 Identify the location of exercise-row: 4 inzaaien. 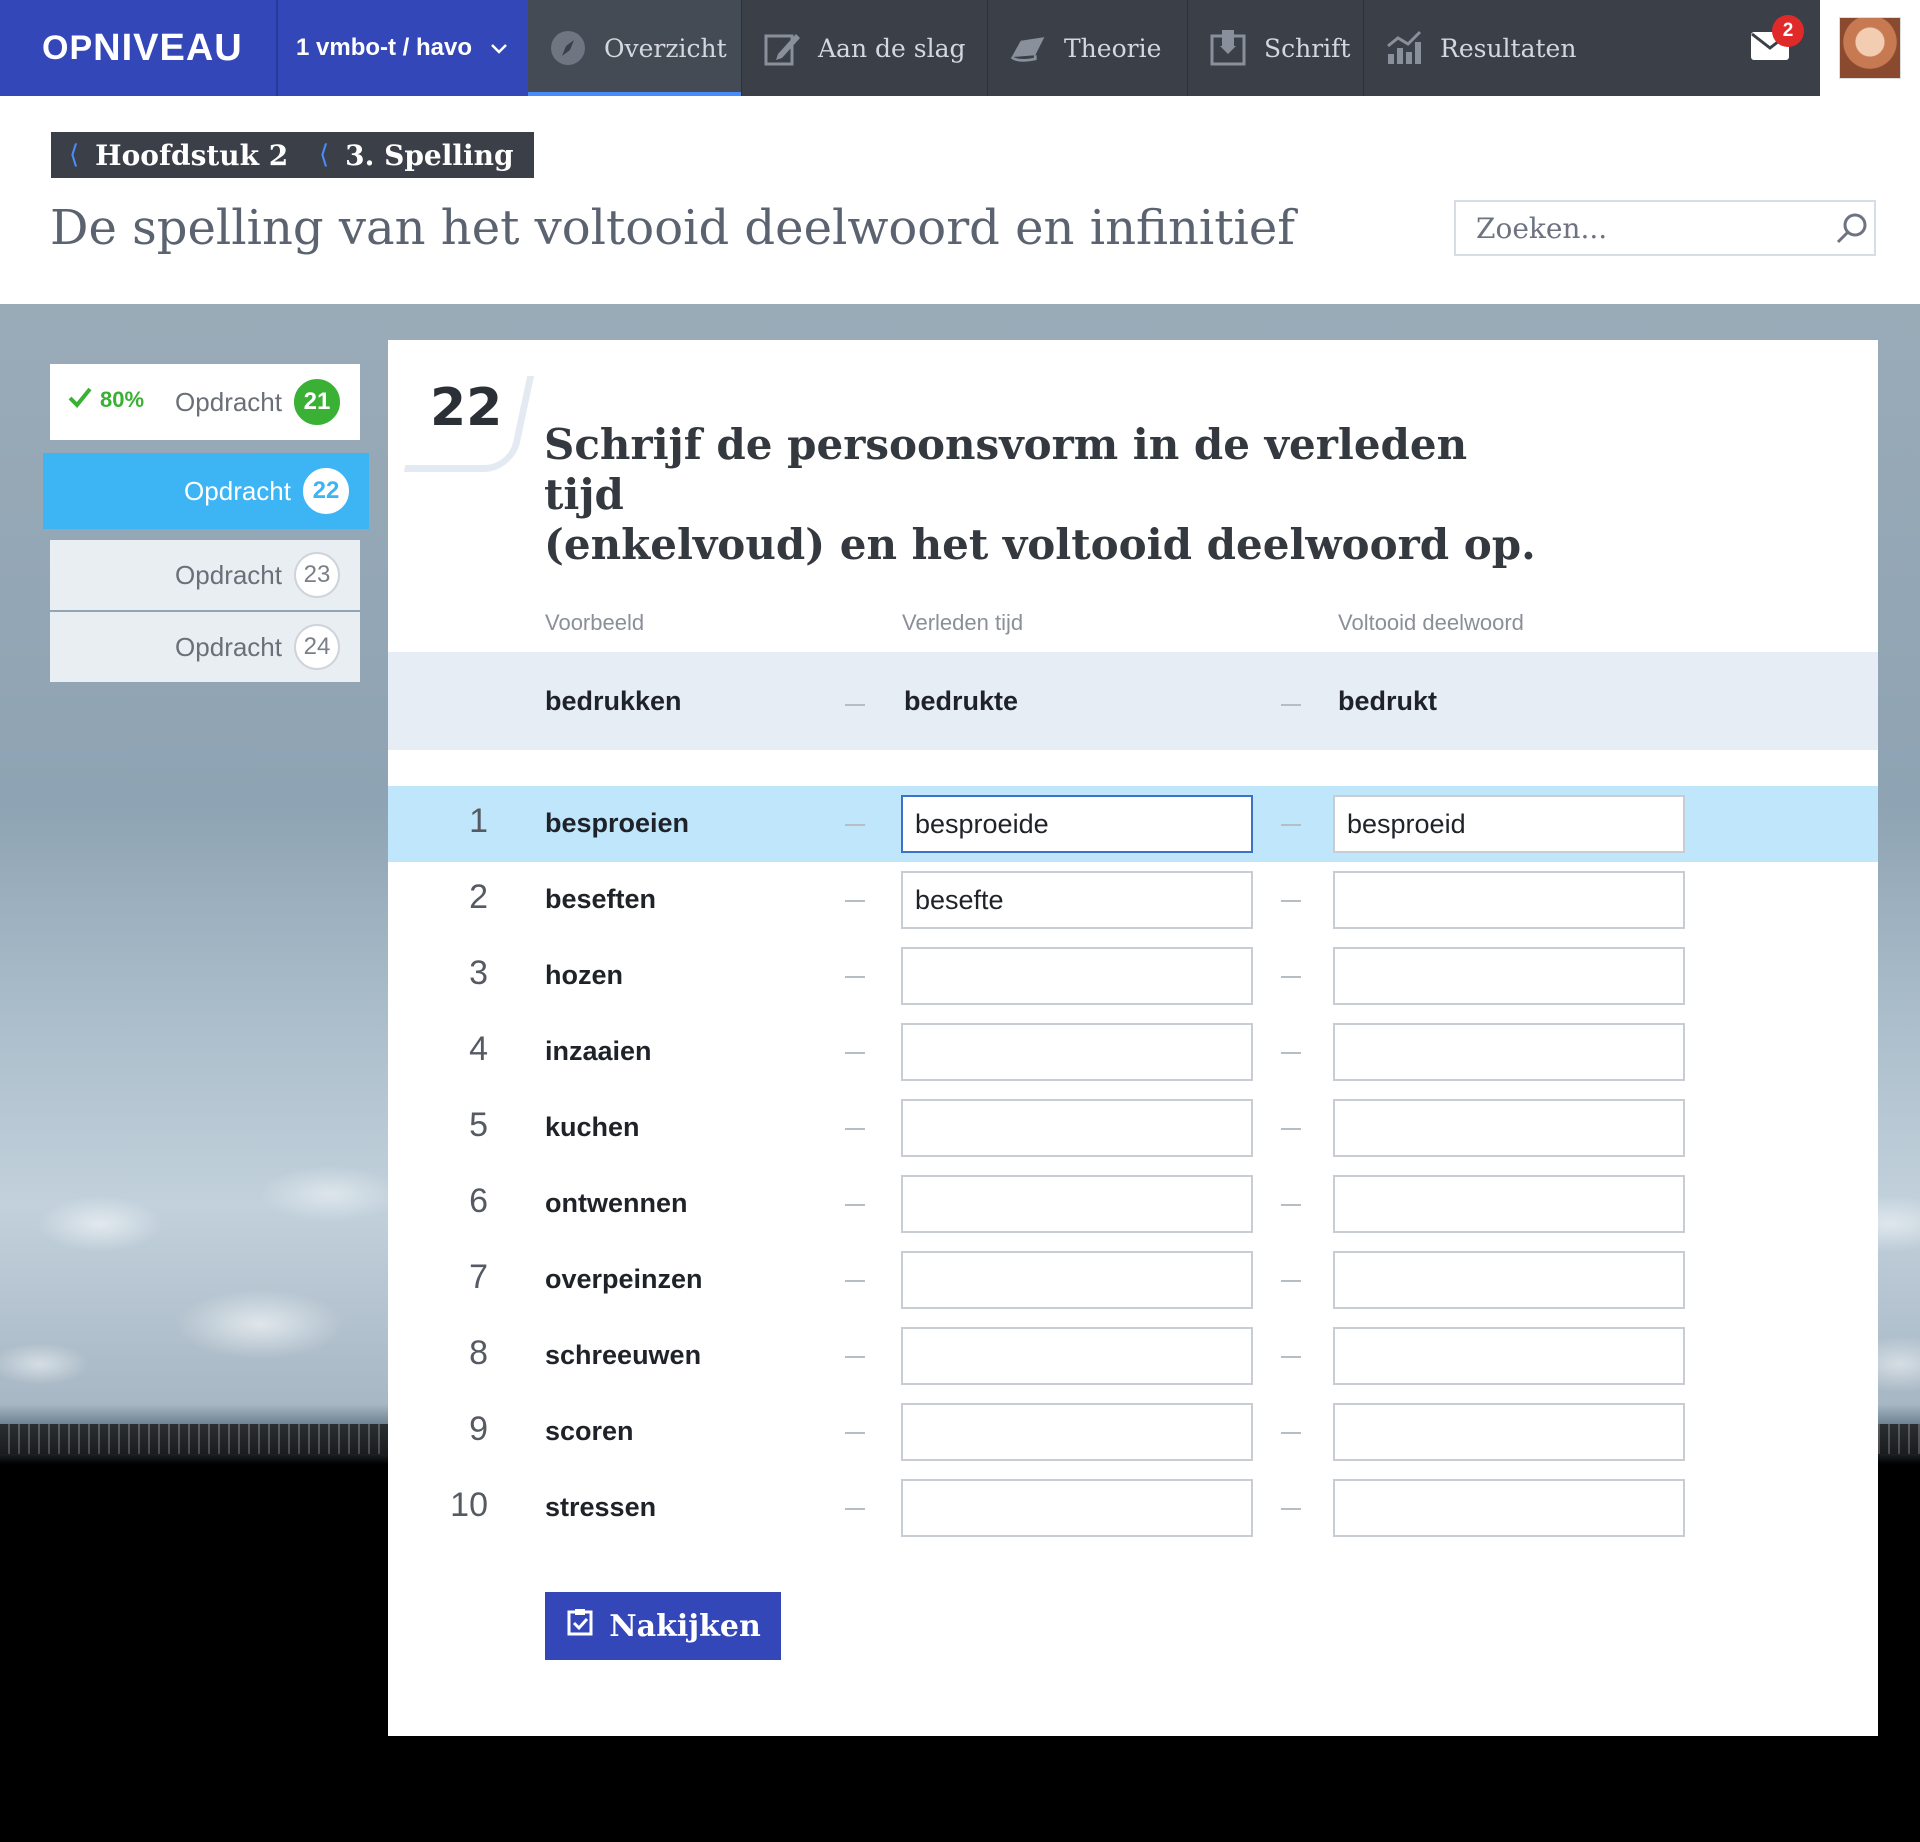
(1133, 1052).